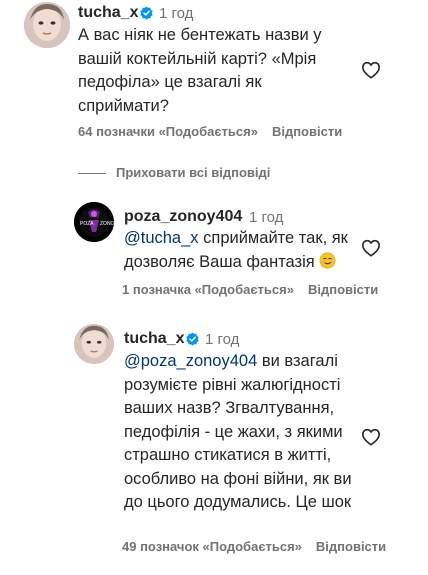 The height and width of the screenshot is (575, 428). I want to click on reply-avatar, so click(94, 344).